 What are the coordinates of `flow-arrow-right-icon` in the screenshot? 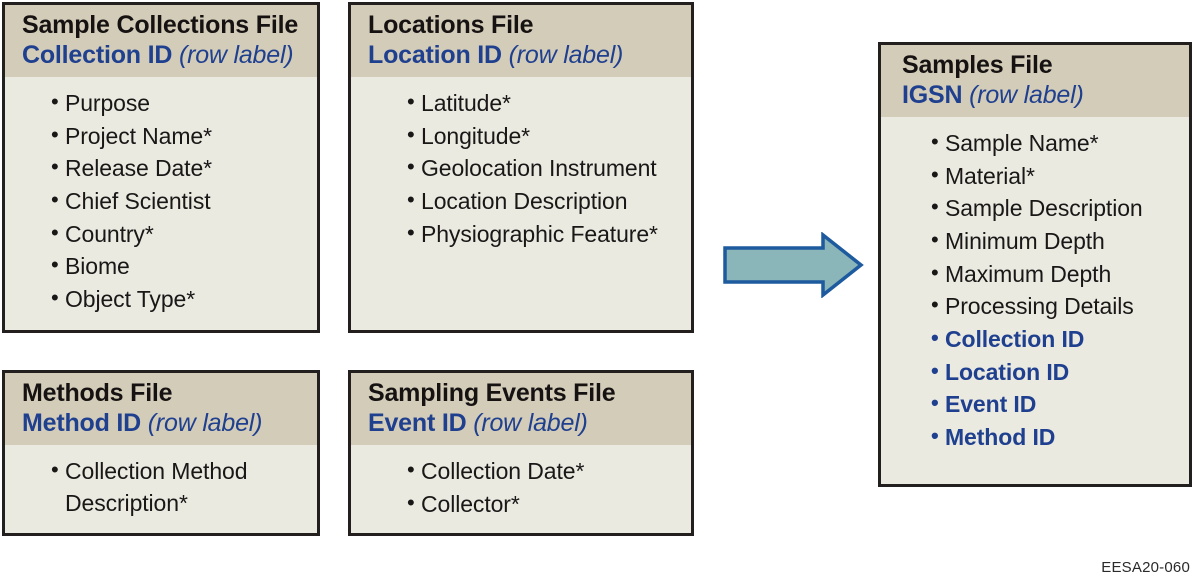 It's located at (793, 265).